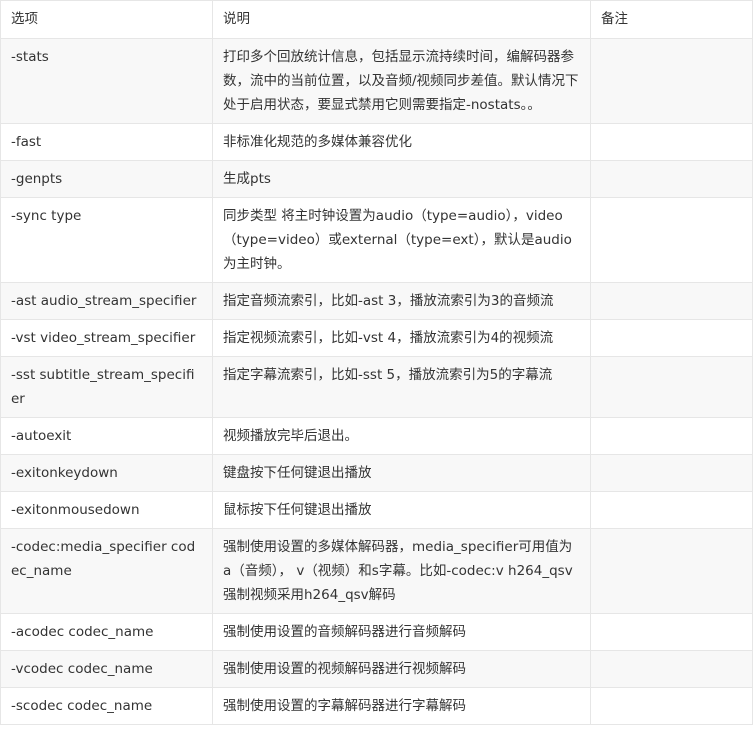  Describe the element at coordinates (401, 301) in the screenshot. I see `description-cell: 指定音频流索引，比如-ast 3，播放流索引为3的音频流` at that location.